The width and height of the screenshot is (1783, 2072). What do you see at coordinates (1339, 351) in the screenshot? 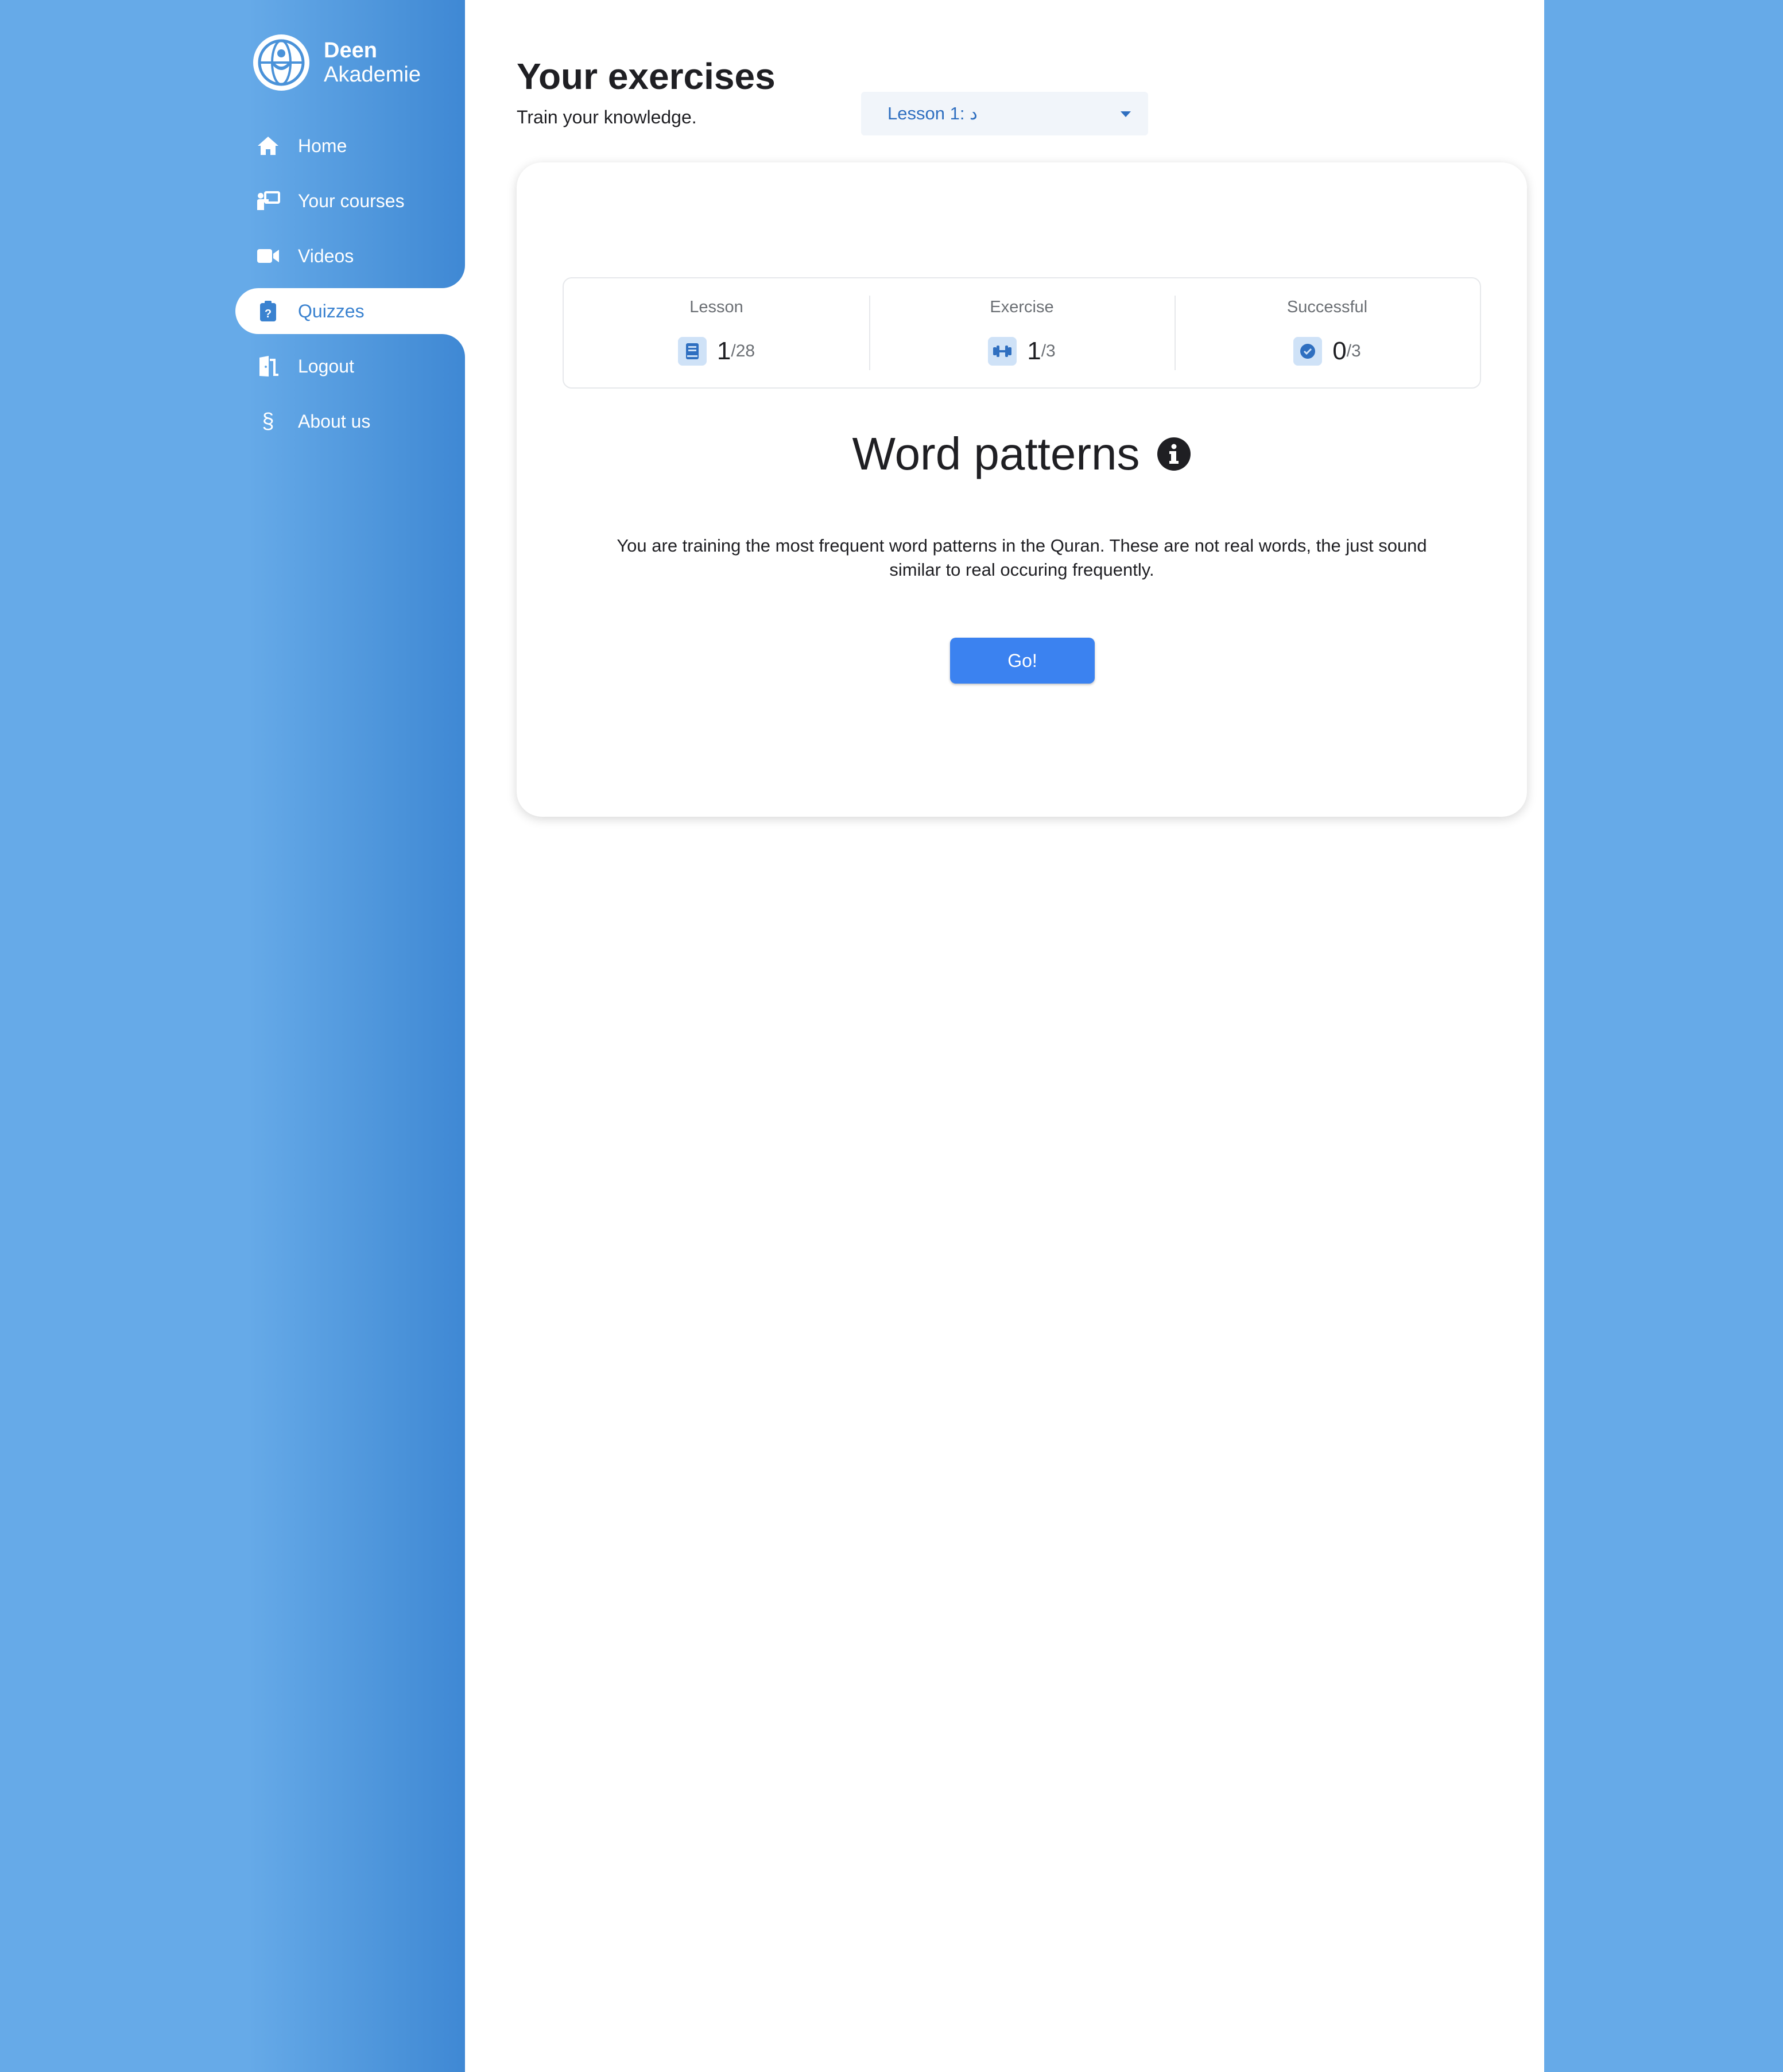
I see `stat-current: 0` at bounding box center [1339, 351].